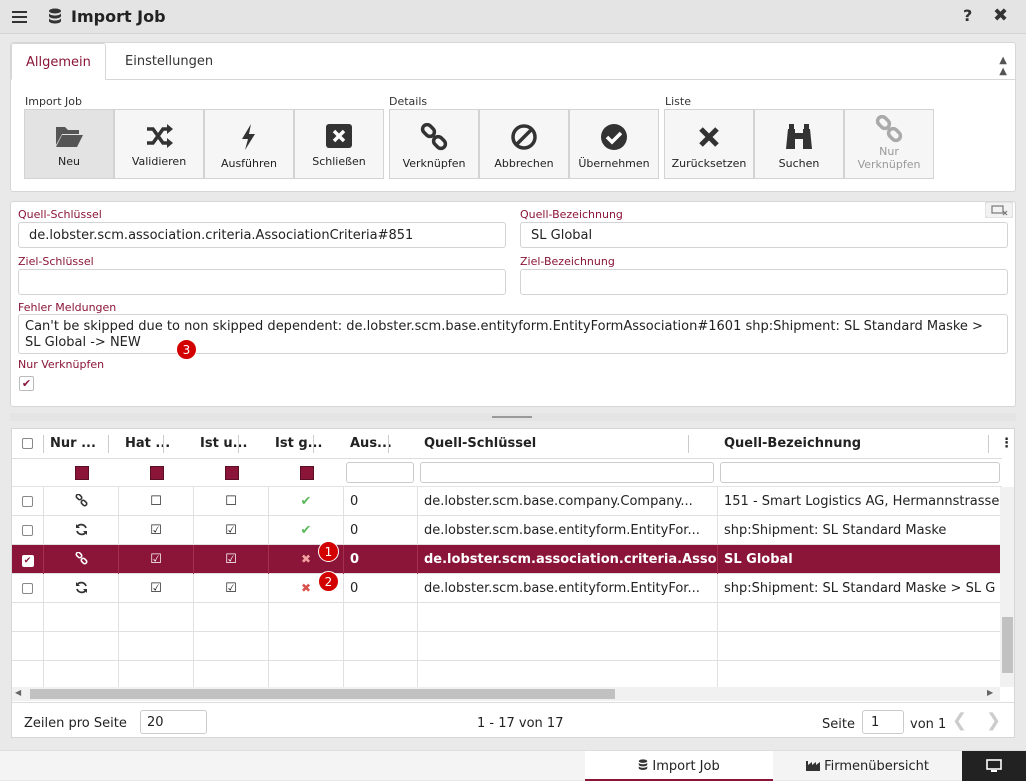 This screenshot has height=781, width=1026. Describe the element at coordinates (408, 101) in the screenshot. I see `group-label-details: Details` at that location.